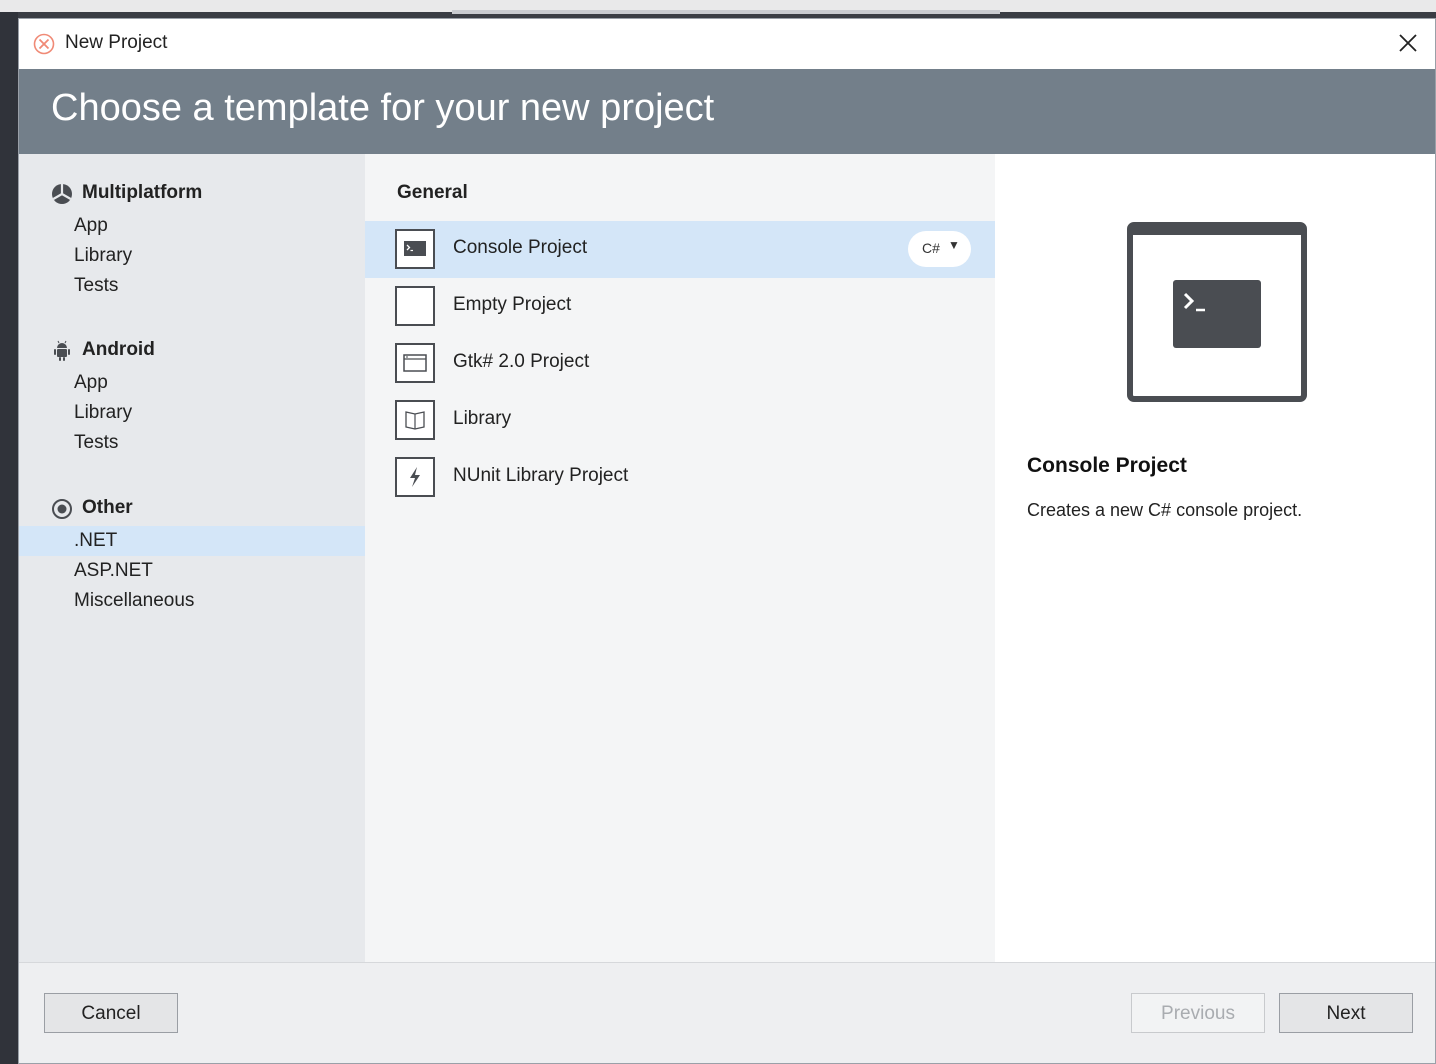 Image resolution: width=1436 pixels, height=1064 pixels. What do you see at coordinates (482, 418) in the screenshot?
I see `template-label: Library` at bounding box center [482, 418].